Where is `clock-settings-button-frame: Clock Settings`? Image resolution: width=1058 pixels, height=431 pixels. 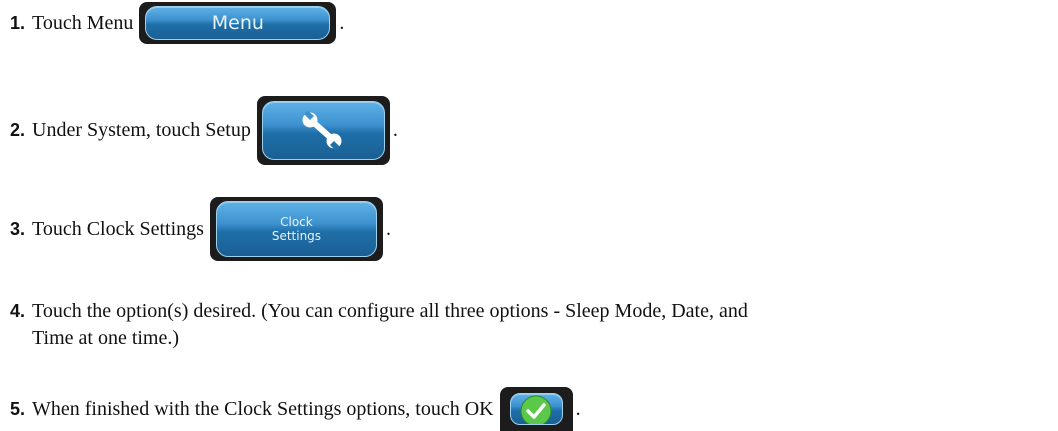
clock-settings-button-frame: Clock Settings is located at coordinates (296, 229).